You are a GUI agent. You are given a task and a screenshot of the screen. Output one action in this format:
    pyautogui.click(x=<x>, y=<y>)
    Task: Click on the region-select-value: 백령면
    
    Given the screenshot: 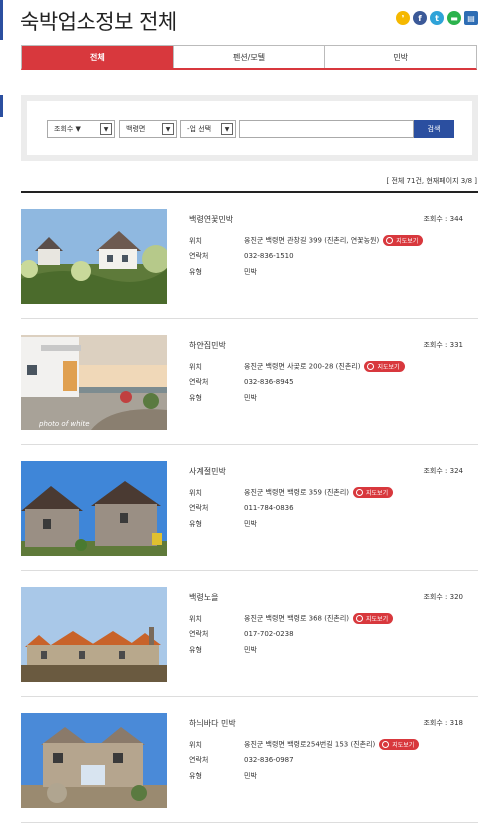 What is the action you would take?
    pyautogui.click(x=136, y=129)
    